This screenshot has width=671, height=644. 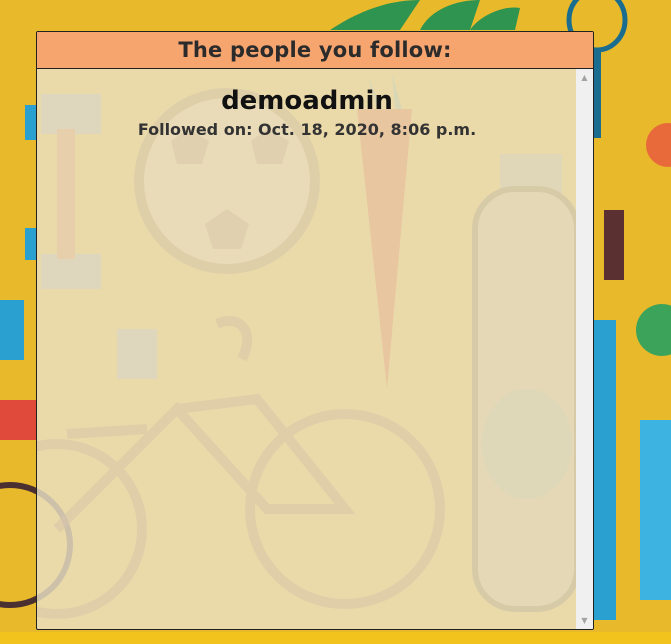 I want to click on bottom-strip, so click(x=335, y=638).